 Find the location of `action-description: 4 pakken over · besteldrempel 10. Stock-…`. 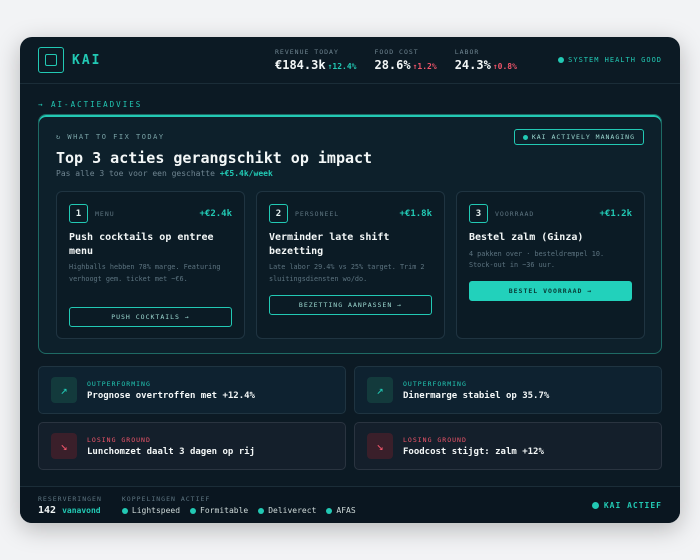

action-description: 4 pakken over · besteldrempel 10. Stock-… is located at coordinates (537, 259).